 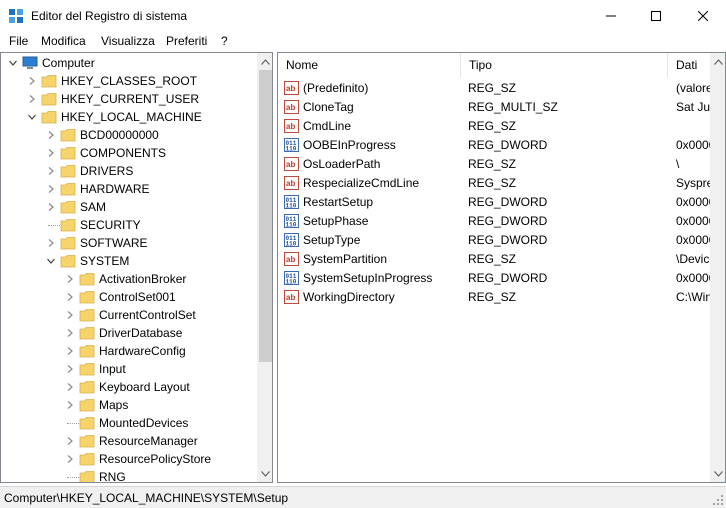 I want to click on tree-item: HKEY_LOCAL_MACHINE, so click(x=130, y=117).